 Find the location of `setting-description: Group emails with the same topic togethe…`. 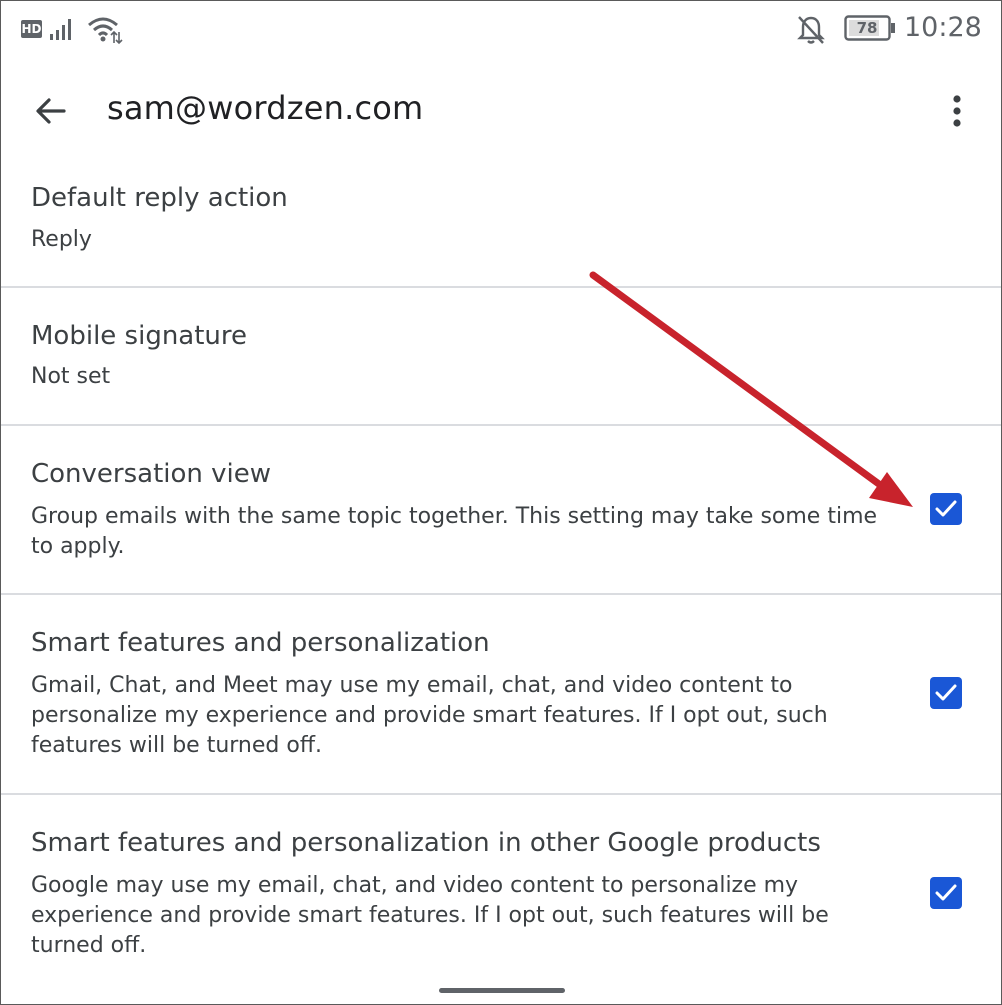

setting-description: Group emails with the same topic togethe… is located at coordinates (454, 531).